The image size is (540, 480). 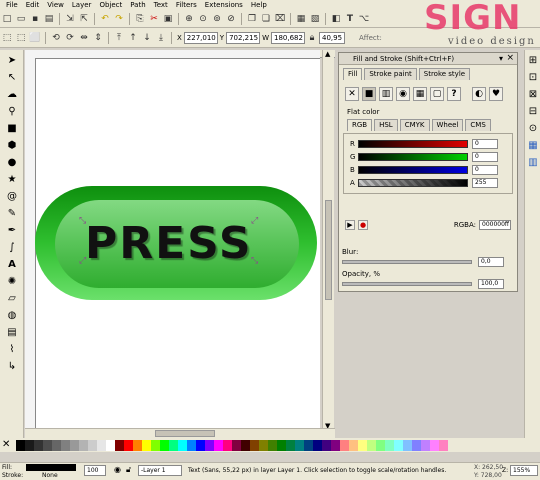 I want to click on text-icon: A, so click(x=12, y=264).